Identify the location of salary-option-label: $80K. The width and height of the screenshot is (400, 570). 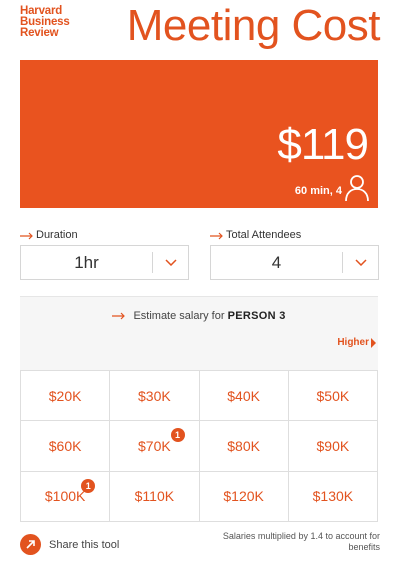
(243, 445).